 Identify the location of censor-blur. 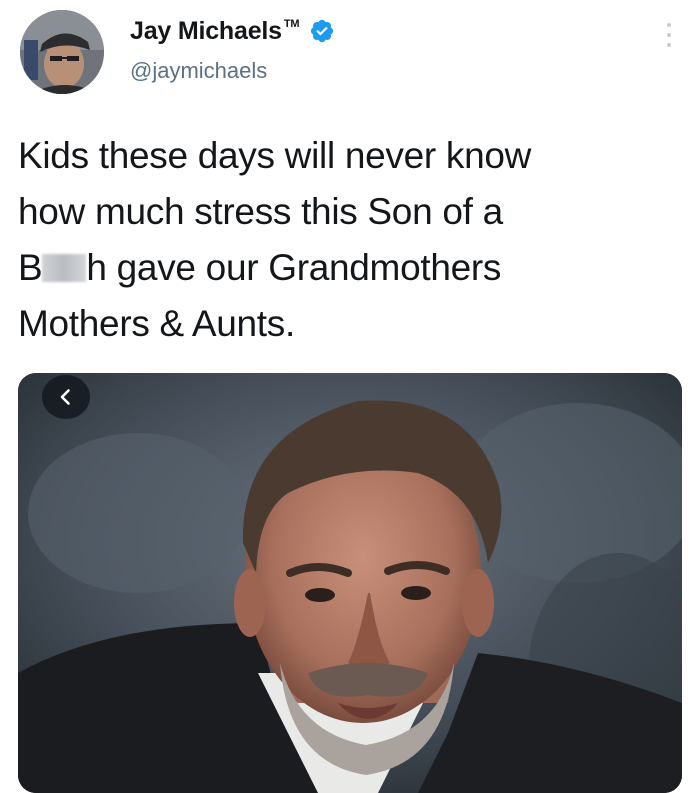
(64, 268).